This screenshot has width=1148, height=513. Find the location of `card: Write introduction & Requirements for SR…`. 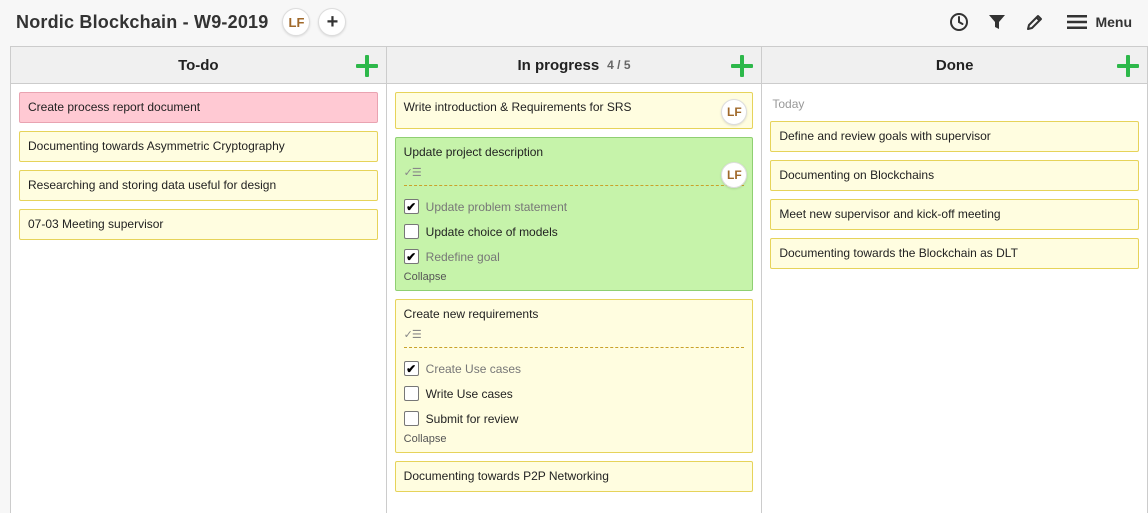

card: Write introduction & Requirements for SR… is located at coordinates (574, 110).